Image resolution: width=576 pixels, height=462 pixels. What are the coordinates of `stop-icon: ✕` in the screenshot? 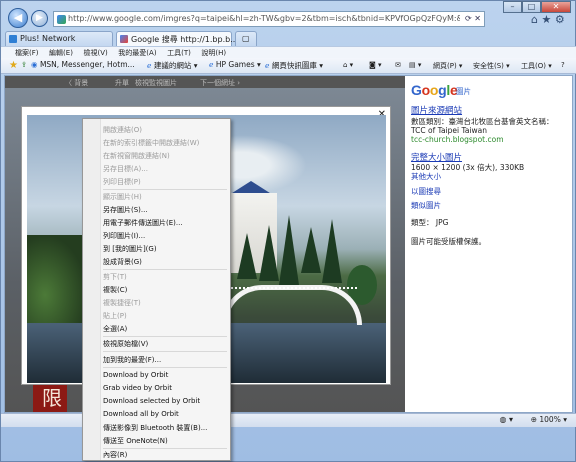 It's located at (477, 18).